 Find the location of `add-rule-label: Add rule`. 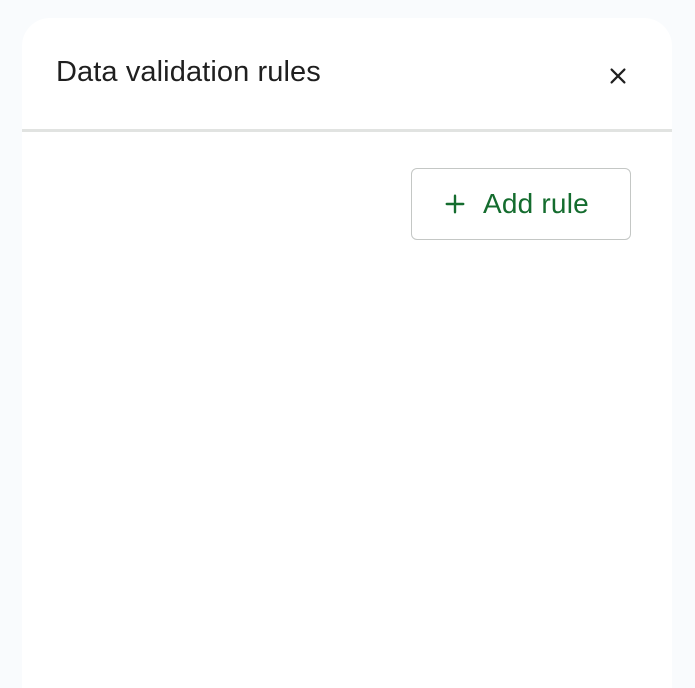

add-rule-label: Add rule is located at coordinates (536, 203).